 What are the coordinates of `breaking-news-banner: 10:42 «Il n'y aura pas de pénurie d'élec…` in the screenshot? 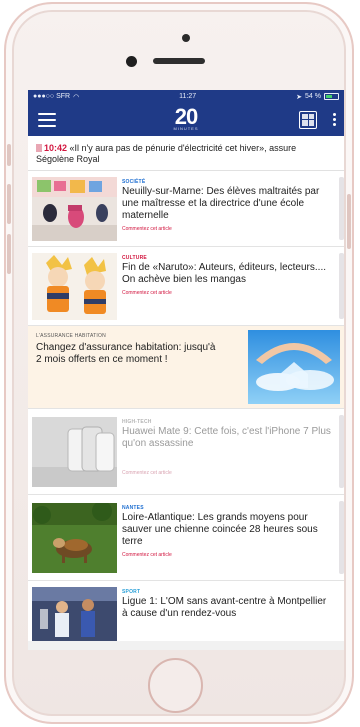 It's located at (186, 153).